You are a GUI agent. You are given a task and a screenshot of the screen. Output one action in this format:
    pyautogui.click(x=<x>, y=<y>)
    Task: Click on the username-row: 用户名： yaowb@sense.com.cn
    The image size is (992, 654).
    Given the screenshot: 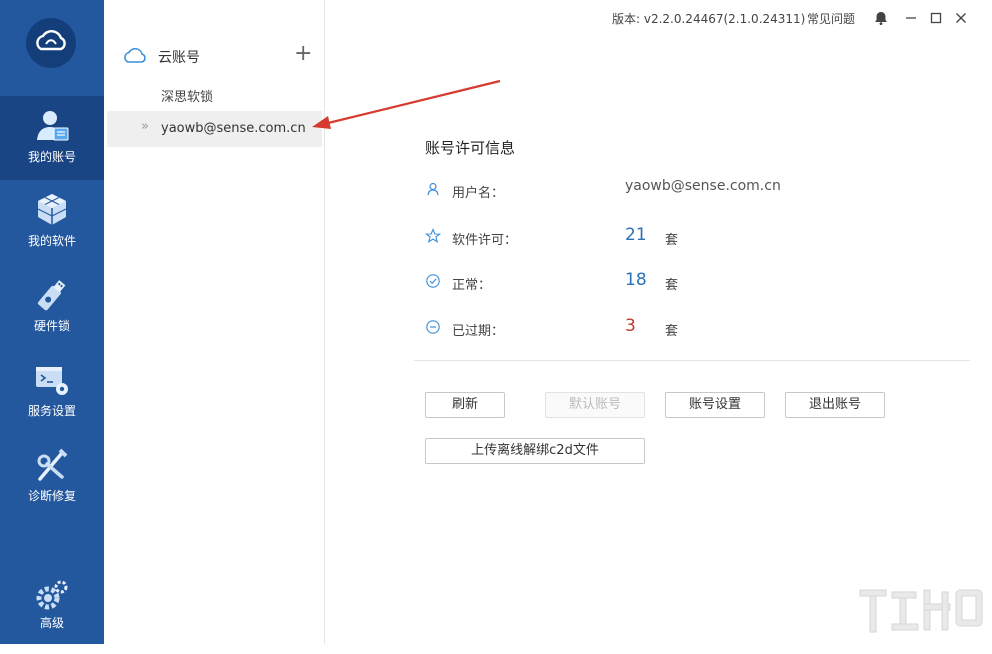 What is the action you would take?
    pyautogui.click(x=695, y=190)
    